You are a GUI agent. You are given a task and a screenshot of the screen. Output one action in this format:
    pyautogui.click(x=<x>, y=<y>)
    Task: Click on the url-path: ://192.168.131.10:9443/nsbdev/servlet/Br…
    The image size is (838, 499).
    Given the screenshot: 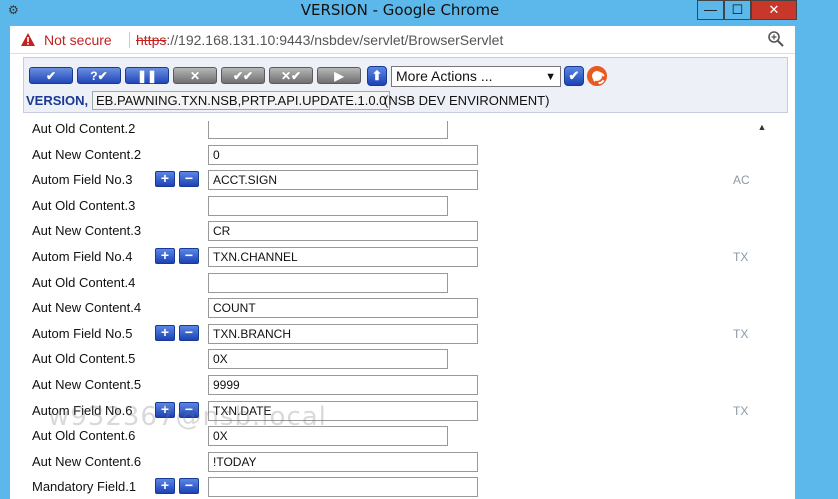 What is the action you would take?
    pyautogui.click(x=335, y=40)
    